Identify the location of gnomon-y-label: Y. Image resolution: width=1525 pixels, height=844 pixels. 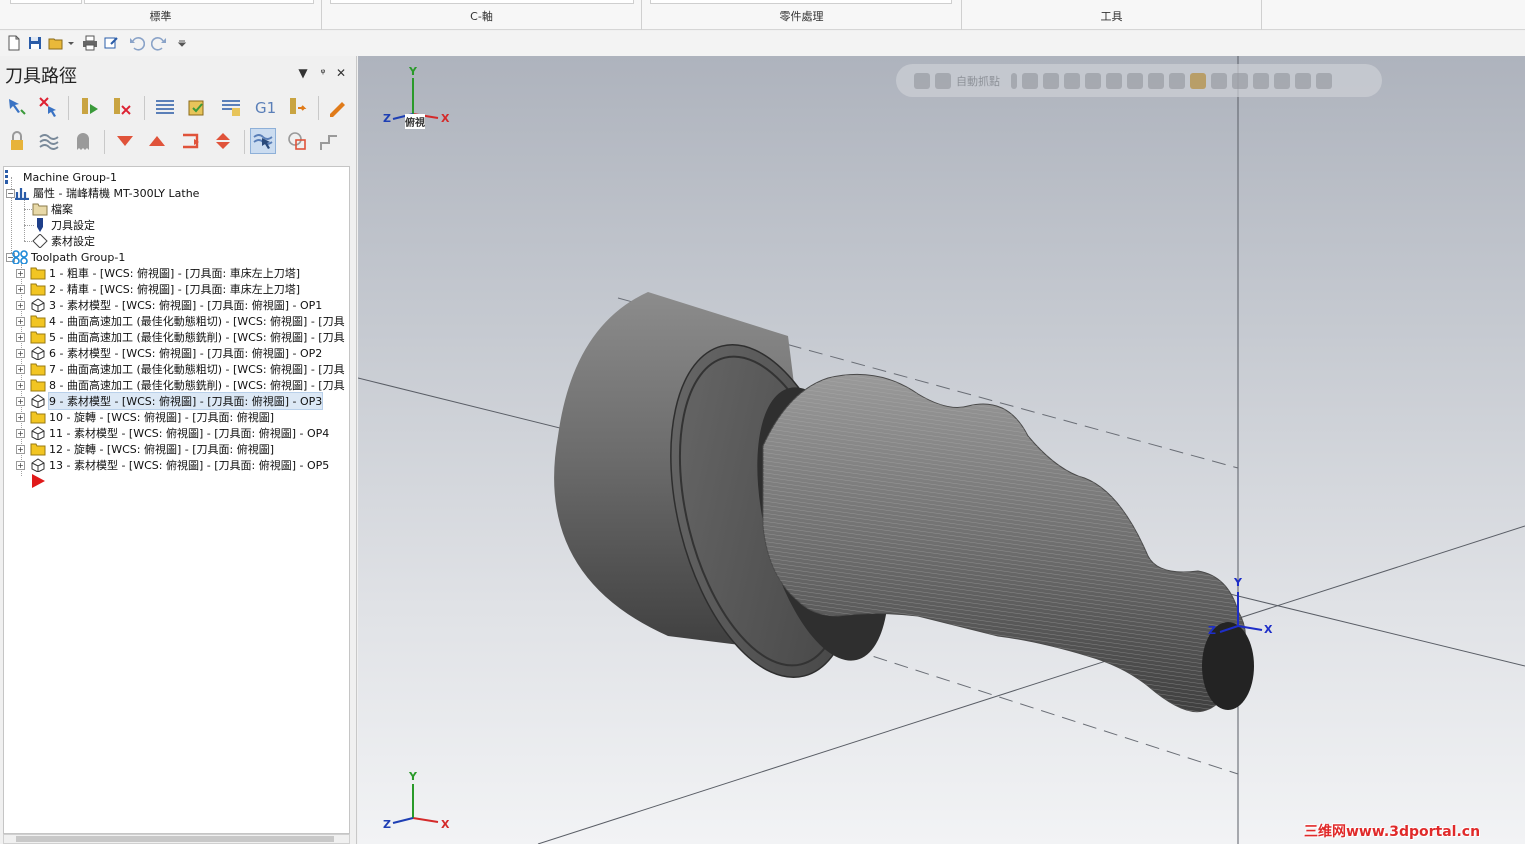
(413, 776).